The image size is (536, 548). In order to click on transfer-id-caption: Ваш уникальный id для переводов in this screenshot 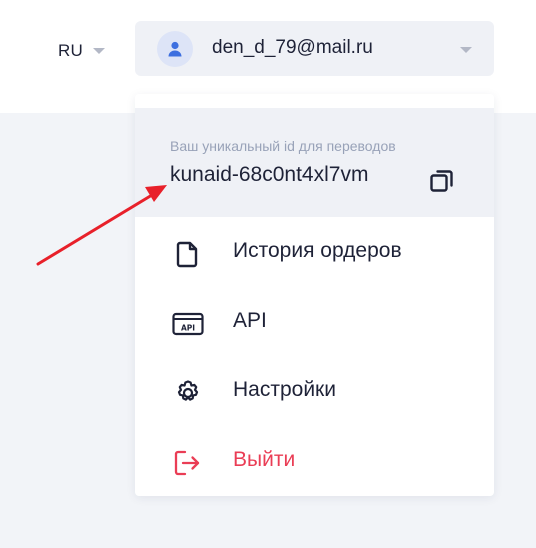, I will do `click(283, 146)`.